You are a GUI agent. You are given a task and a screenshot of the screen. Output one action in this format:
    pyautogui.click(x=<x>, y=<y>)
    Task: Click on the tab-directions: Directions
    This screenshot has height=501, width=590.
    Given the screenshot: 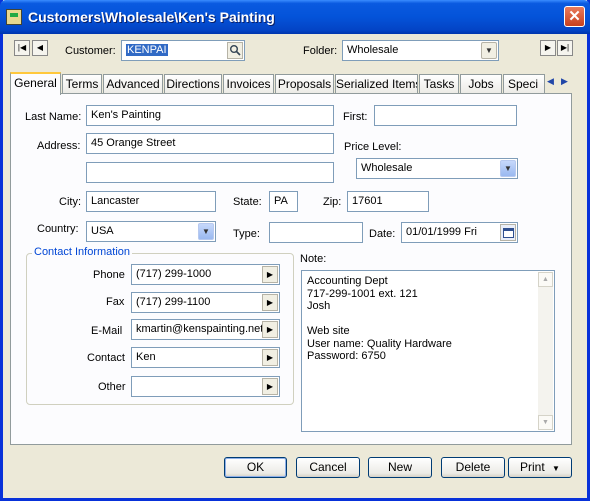 What is the action you would take?
    pyautogui.click(x=193, y=83)
    